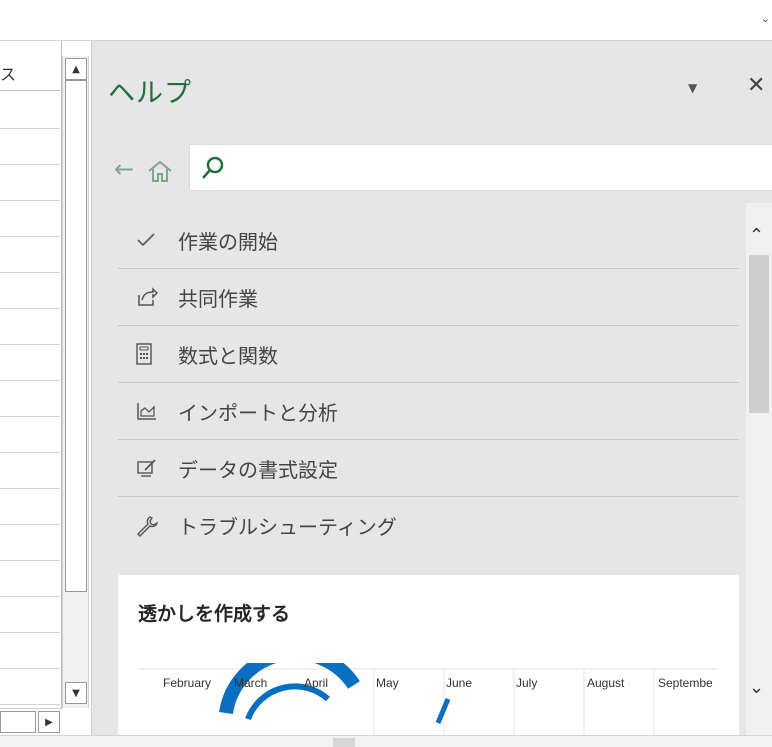  What do you see at coordinates (148, 354) in the screenshot?
I see `calculator-icon` at bounding box center [148, 354].